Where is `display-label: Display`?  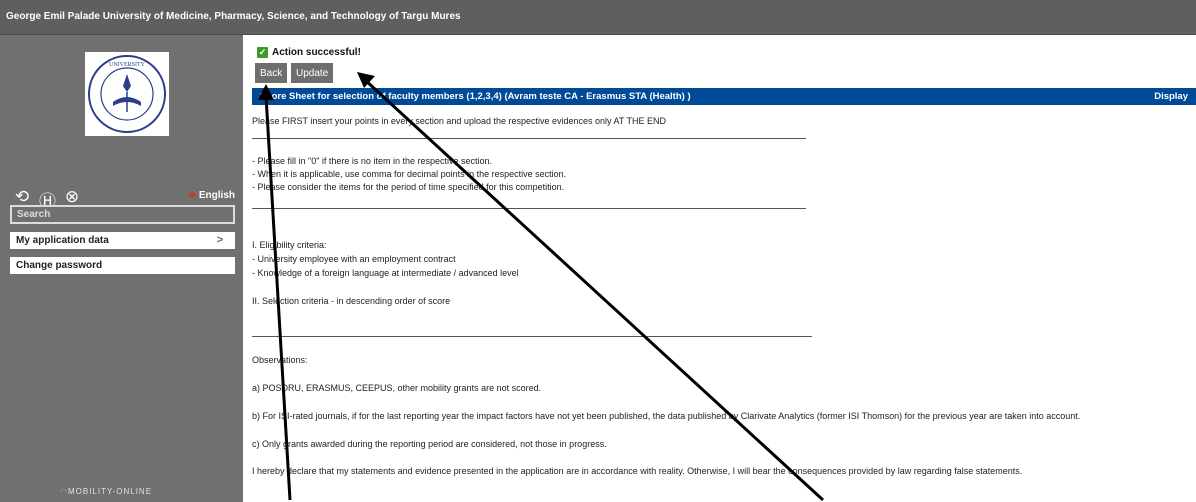 display-label: Display is located at coordinates (1171, 96).